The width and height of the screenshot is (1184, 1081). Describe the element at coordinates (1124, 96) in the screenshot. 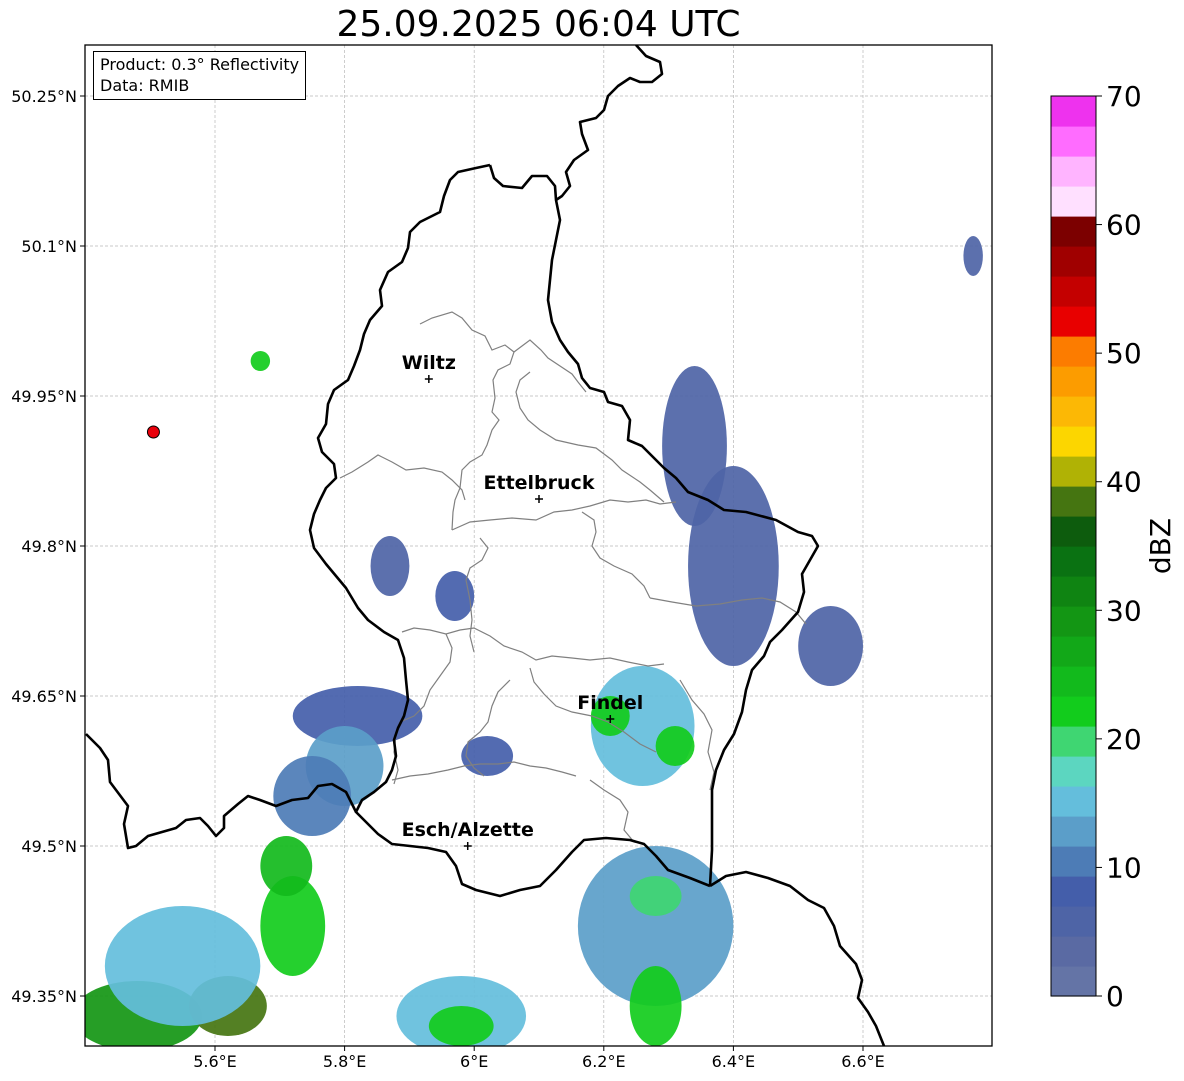

I see `colorbar-tick-label: 70` at that location.